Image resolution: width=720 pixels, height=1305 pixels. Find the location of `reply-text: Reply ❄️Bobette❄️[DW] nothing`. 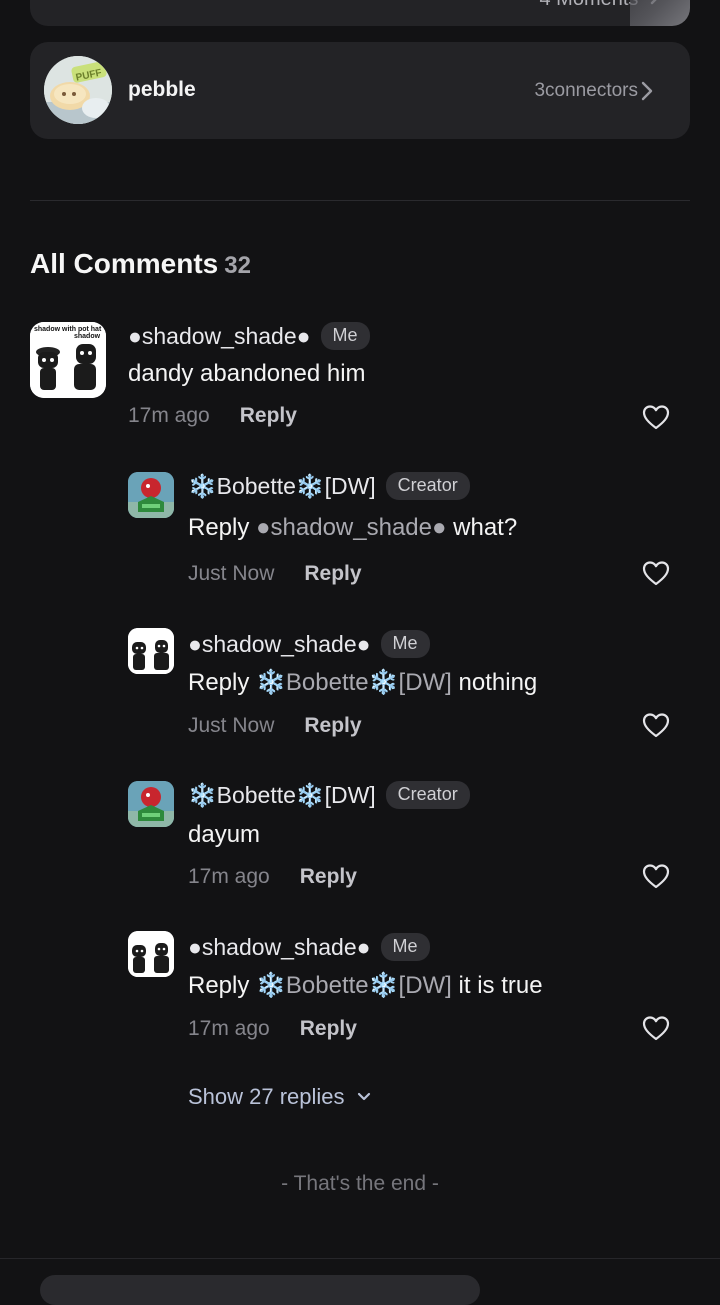

reply-text: Reply ❄️Bobette❄️[DW] nothing is located at coordinates (362, 682).